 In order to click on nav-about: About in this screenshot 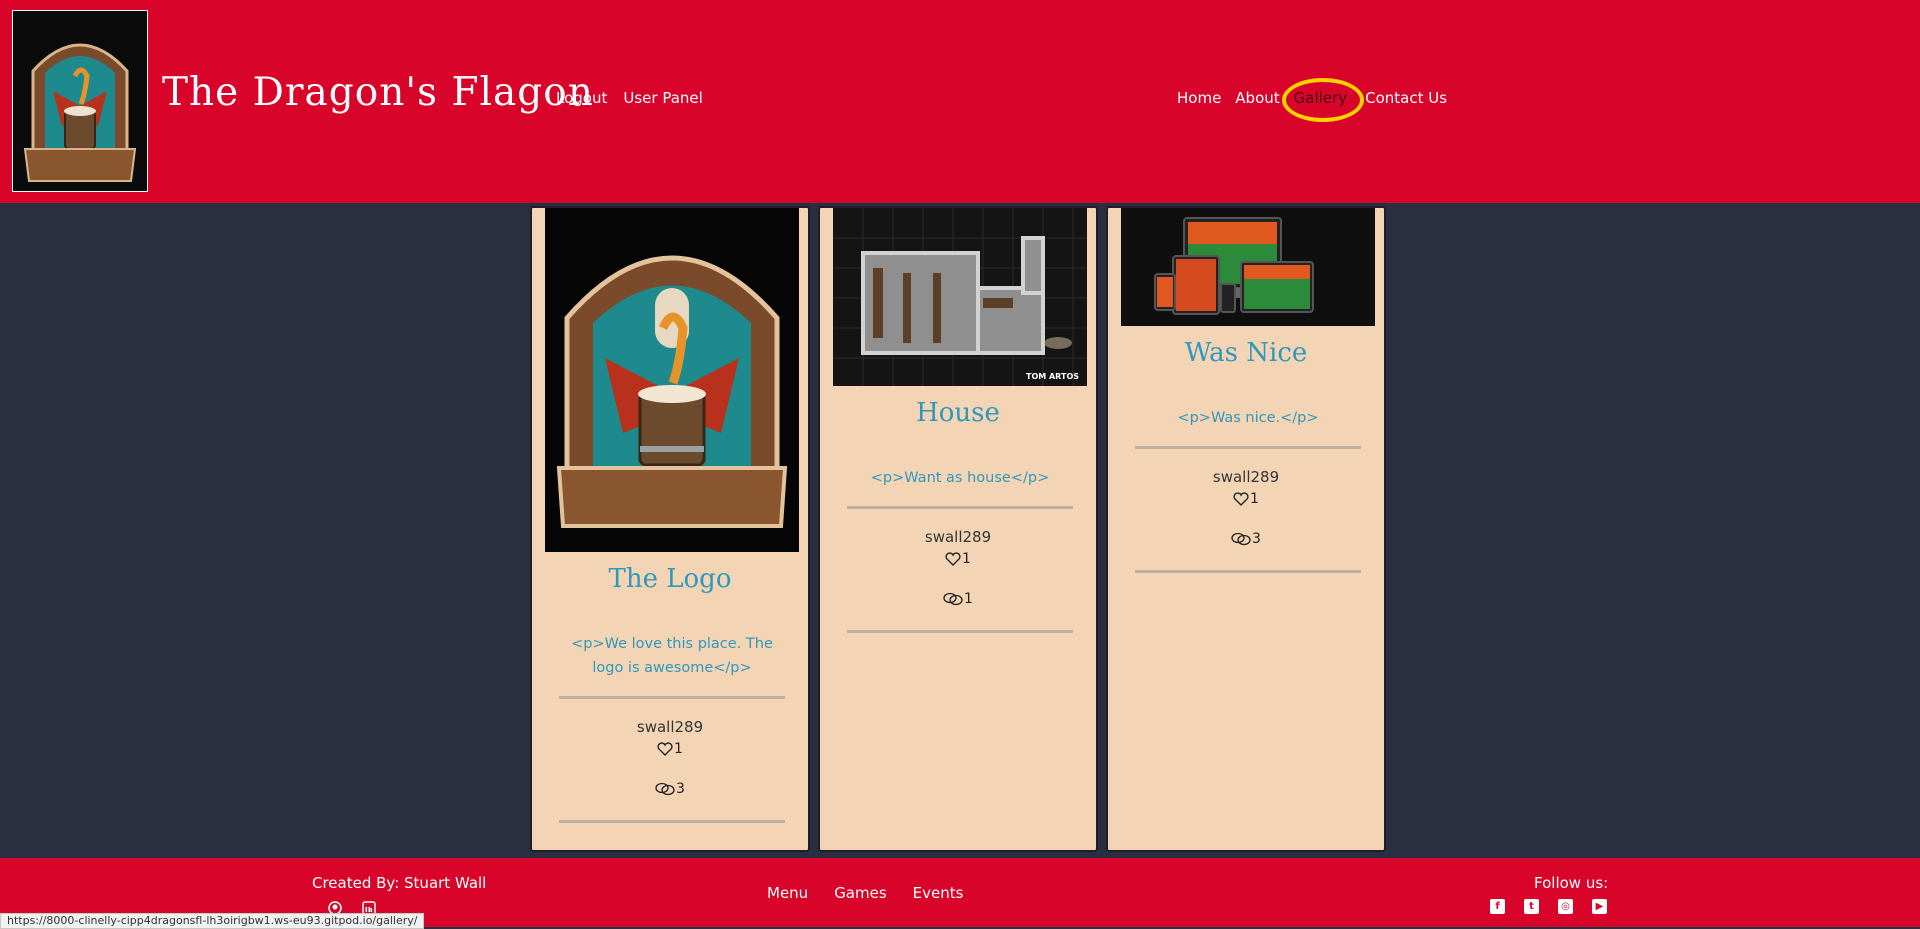, I will do `click(1257, 98)`.